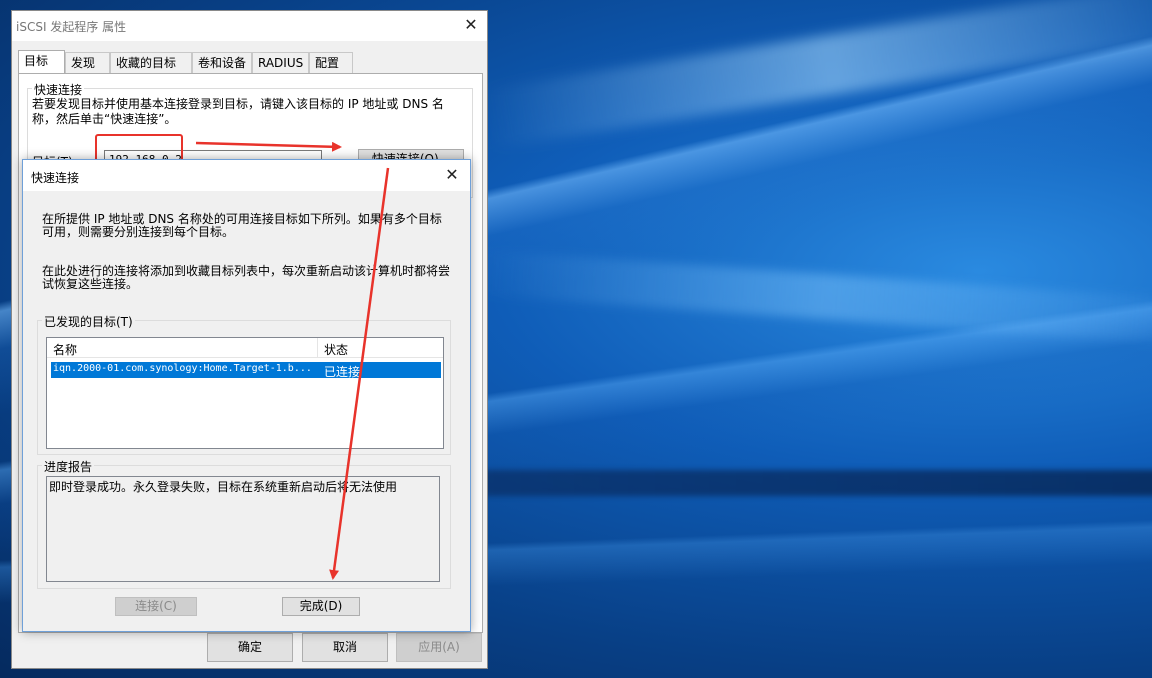  What do you see at coordinates (68, 466) in the screenshot?
I see `progress-report-legend: 进度报告` at bounding box center [68, 466].